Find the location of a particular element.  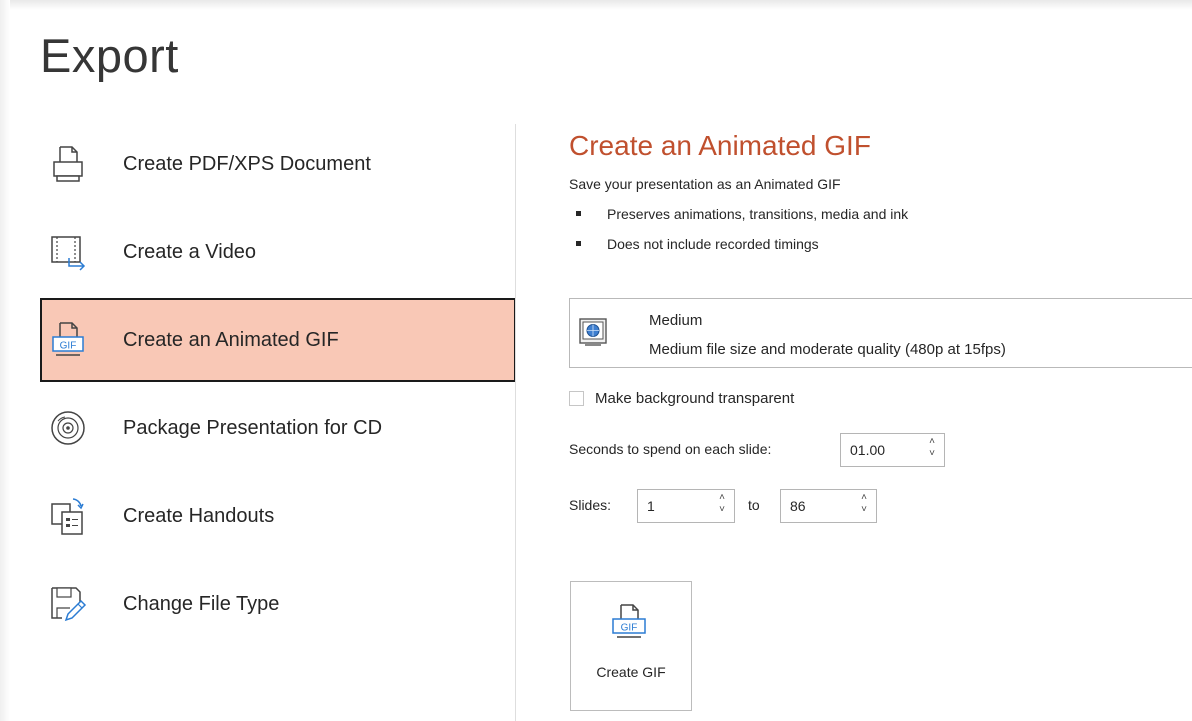

nav-item-create-handouts: Create Handouts is located at coordinates (278, 516).